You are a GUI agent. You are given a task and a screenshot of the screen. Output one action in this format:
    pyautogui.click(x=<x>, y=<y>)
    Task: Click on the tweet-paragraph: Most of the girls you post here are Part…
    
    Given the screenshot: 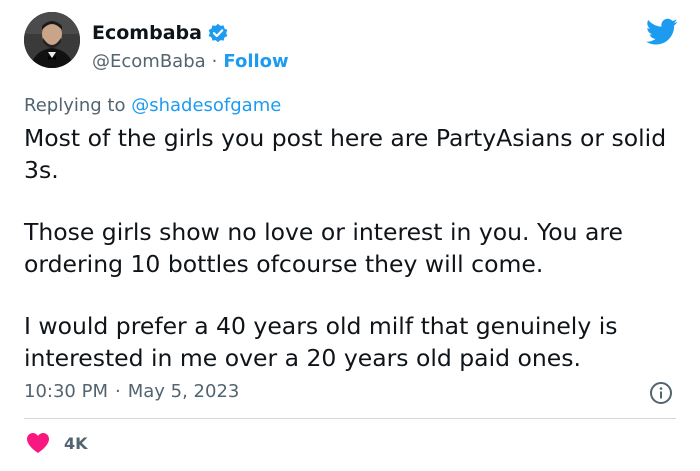 What is the action you would take?
    pyautogui.click(x=345, y=154)
    